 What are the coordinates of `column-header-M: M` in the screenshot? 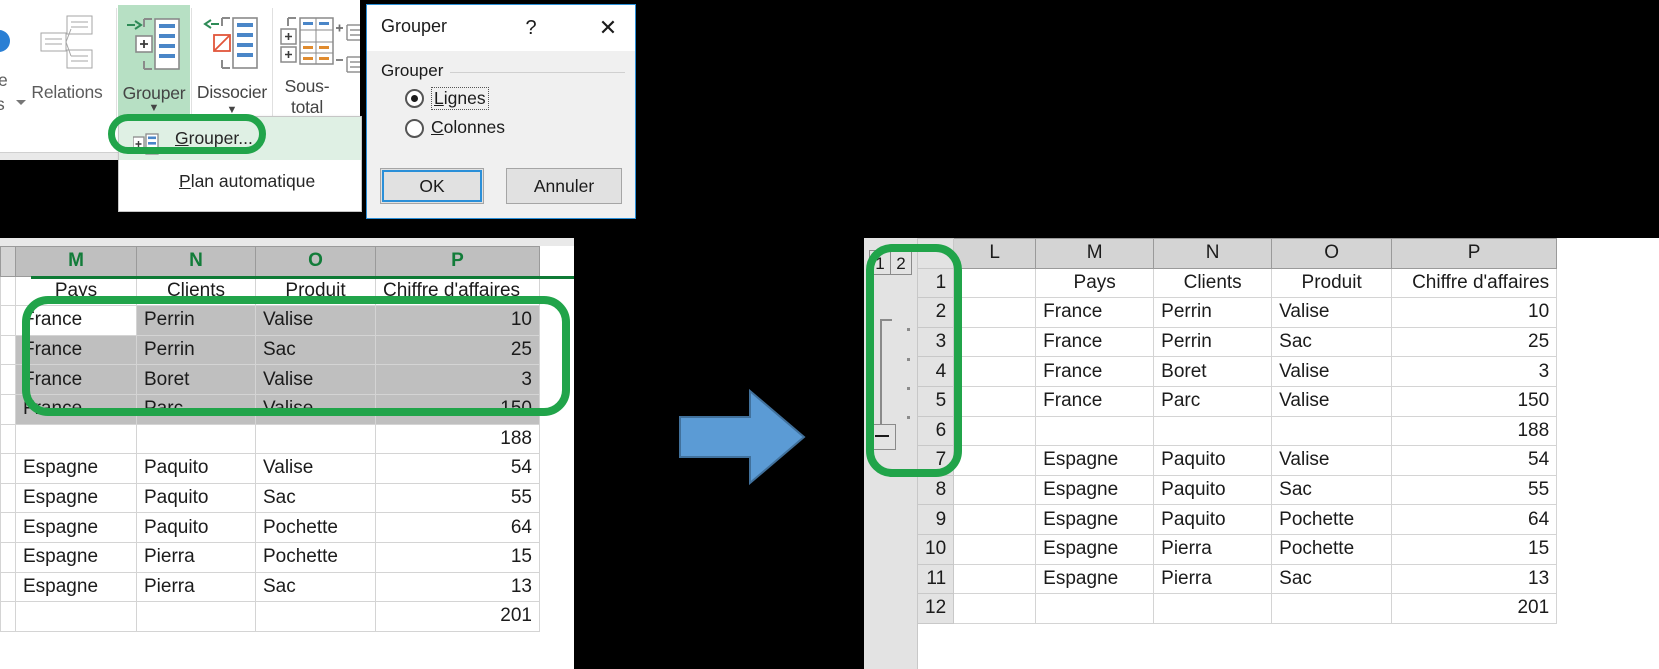 It's located at (76, 261).